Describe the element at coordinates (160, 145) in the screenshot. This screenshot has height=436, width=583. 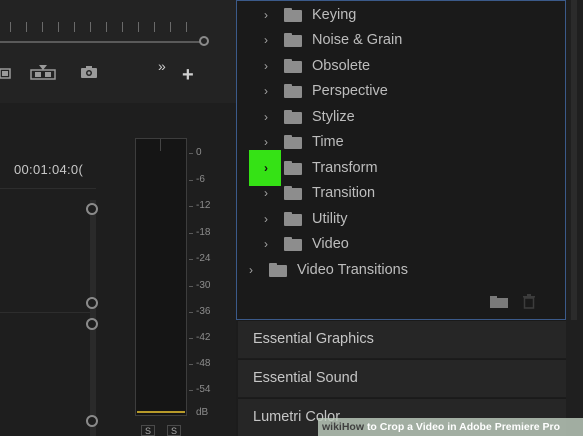
I see `meter-channel-divider` at that location.